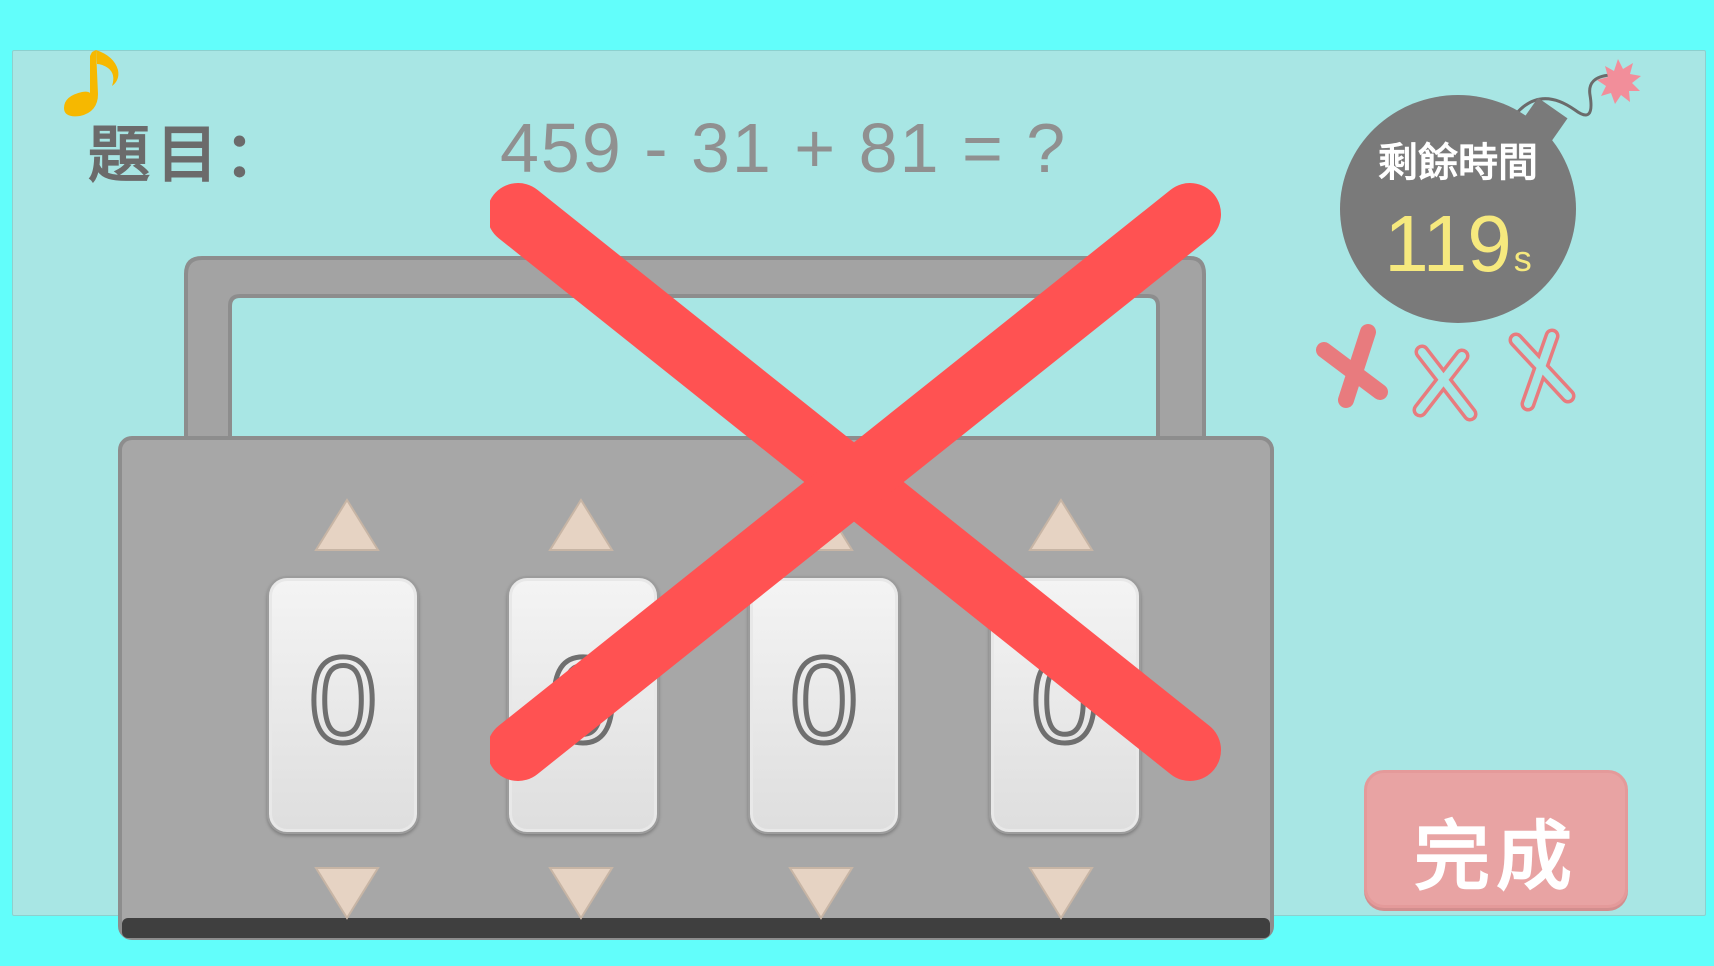  Describe the element at coordinates (784, 148) in the screenshot. I see `question-expression: 459 - 31 + 81 = ?` at that location.